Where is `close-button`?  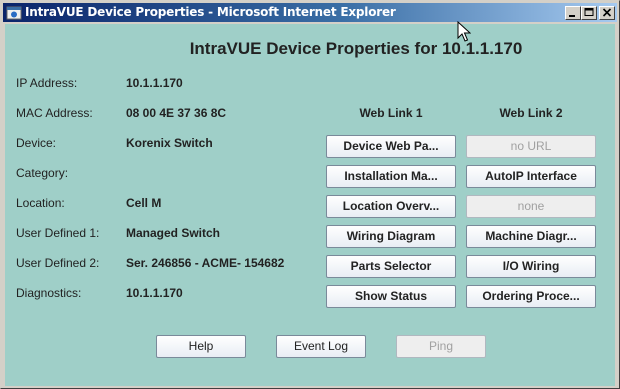 close-button is located at coordinates (607, 13).